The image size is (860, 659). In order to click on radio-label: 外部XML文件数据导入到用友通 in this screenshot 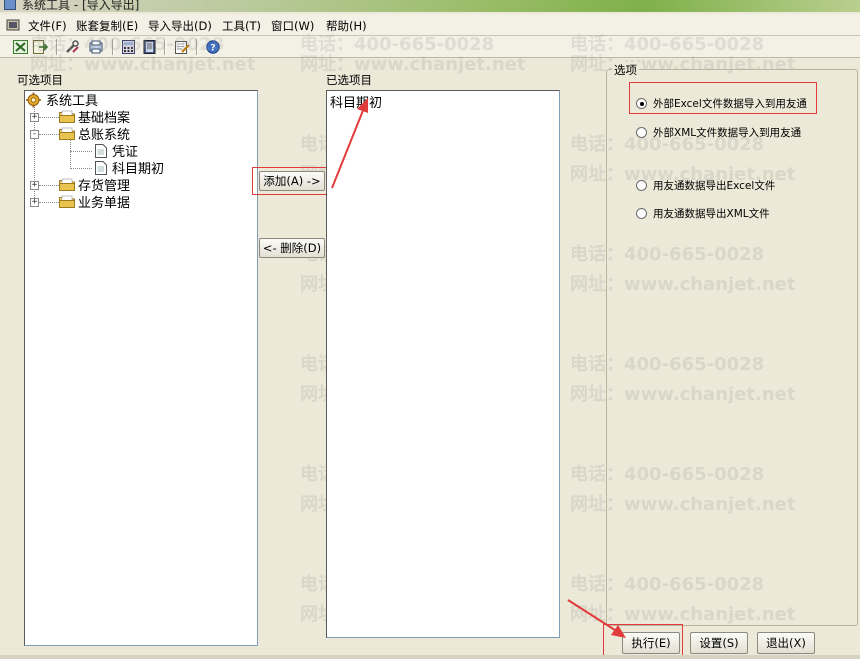, I will do `click(727, 133)`.